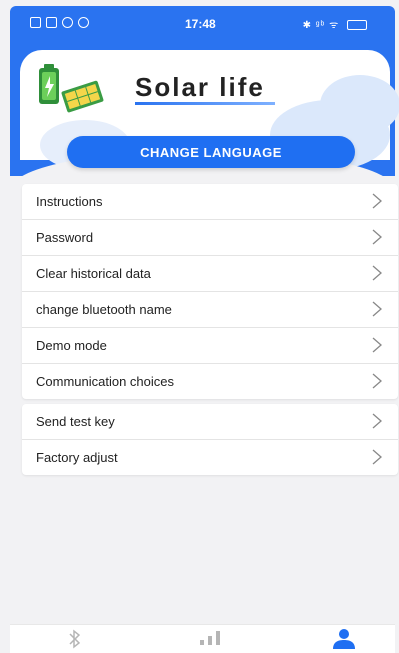 The height and width of the screenshot is (653, 399). What do you see at coordinates (77, 457) in the screenshot?
I see `menu-item-label: Factory adjust` at bounding box center [77, 457].